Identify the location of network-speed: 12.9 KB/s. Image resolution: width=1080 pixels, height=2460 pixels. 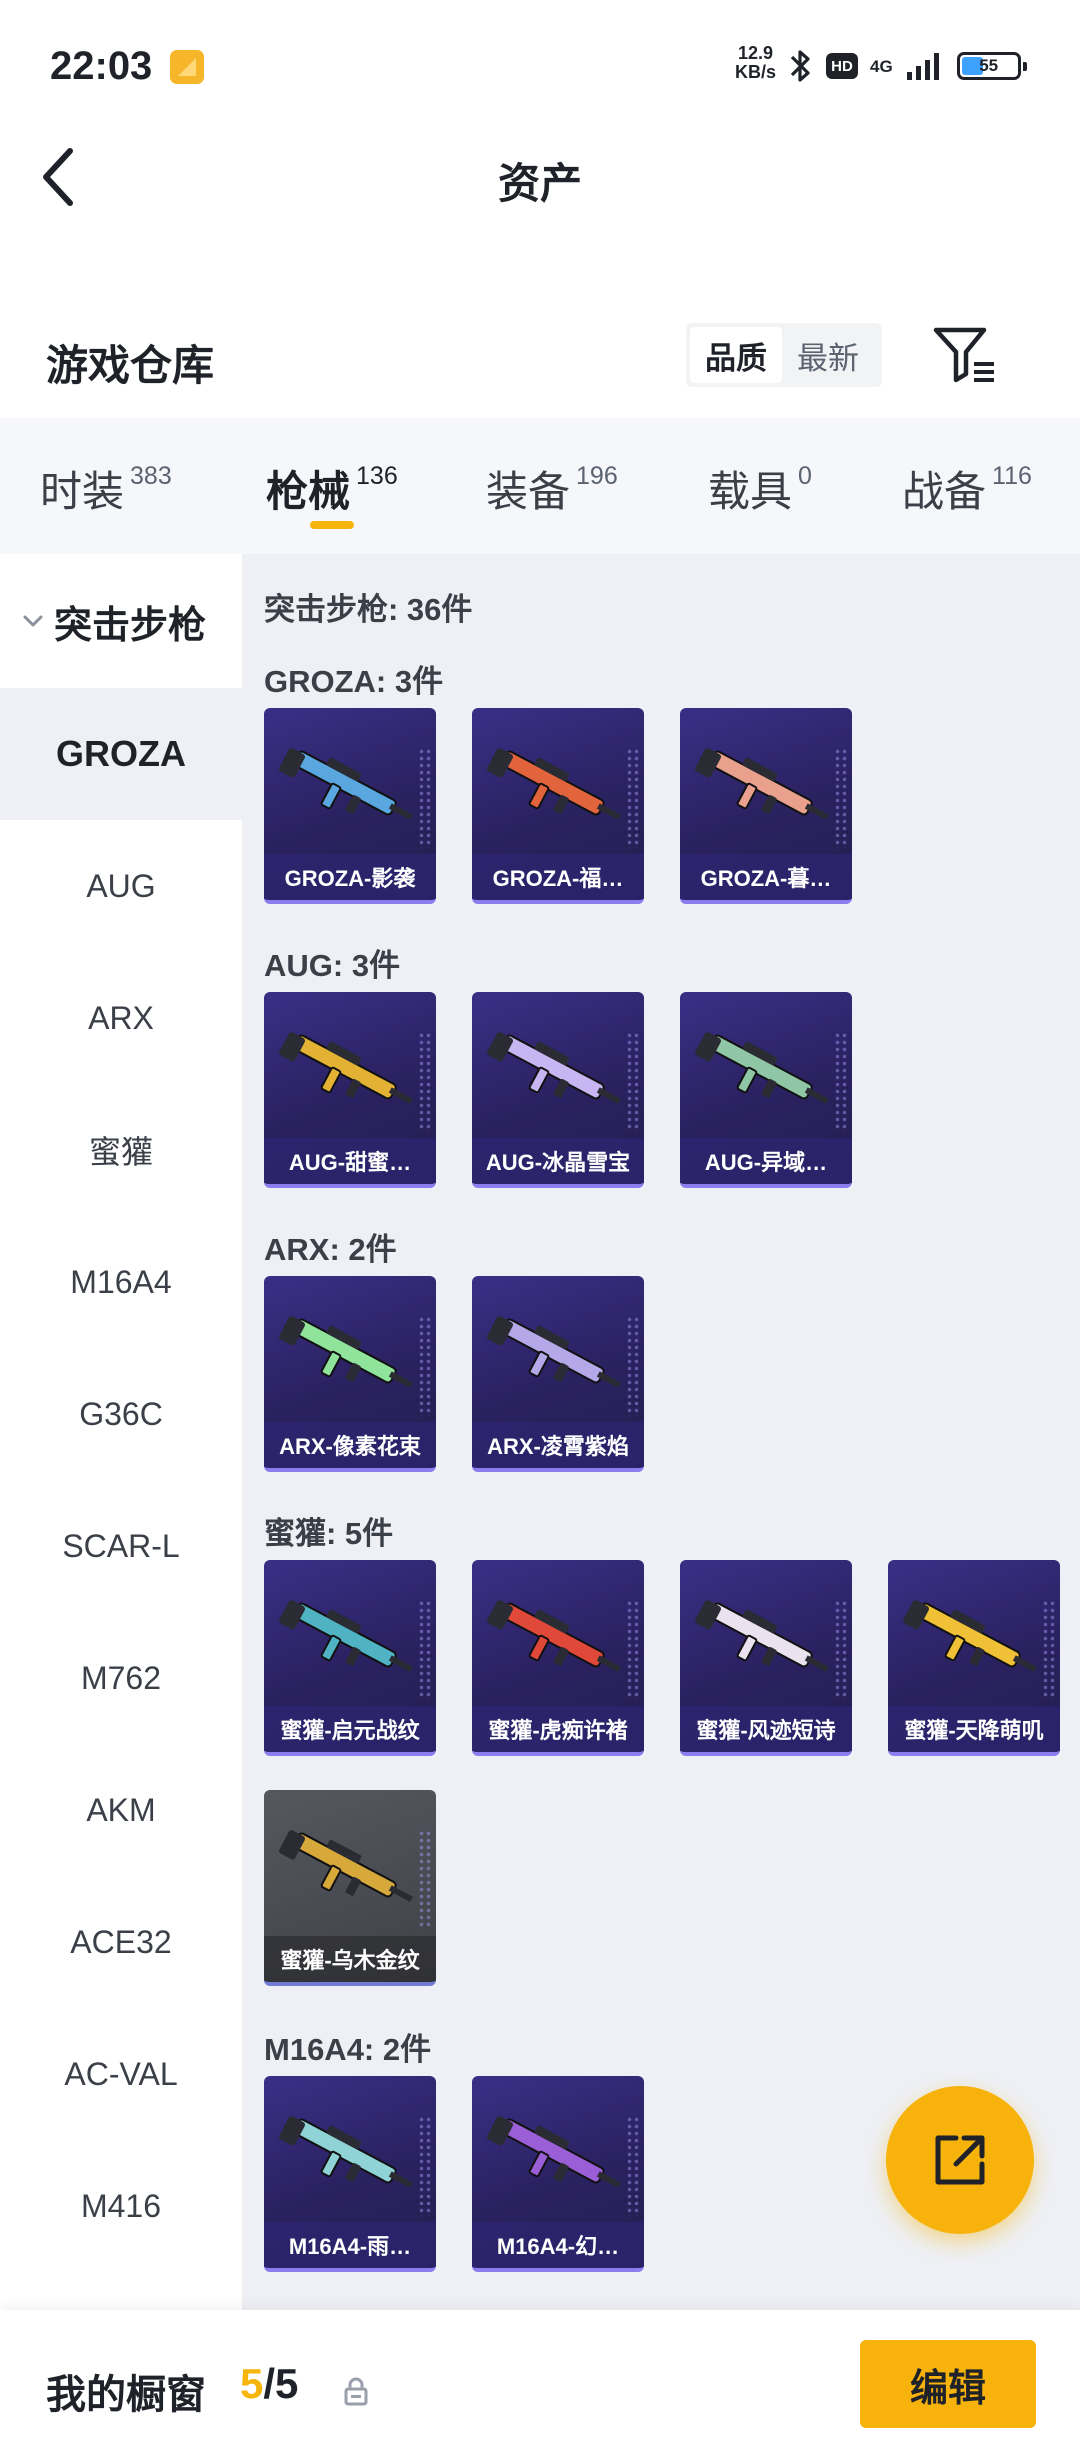
(755, 63).